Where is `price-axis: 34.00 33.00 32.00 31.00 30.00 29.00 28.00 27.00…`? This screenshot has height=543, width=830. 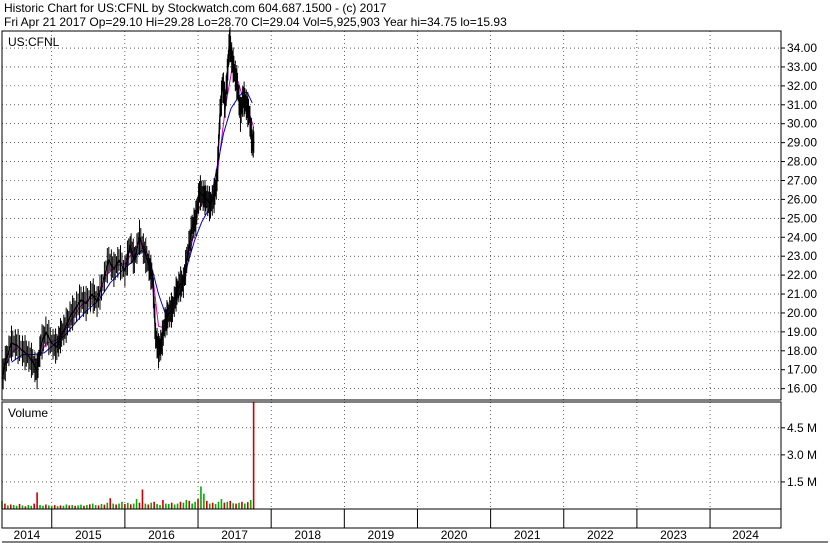 price-axis: 34.00 33.00 32.00 31.00 30.00 29.00 28.00 27.00… is located at coordinates (799, 218).